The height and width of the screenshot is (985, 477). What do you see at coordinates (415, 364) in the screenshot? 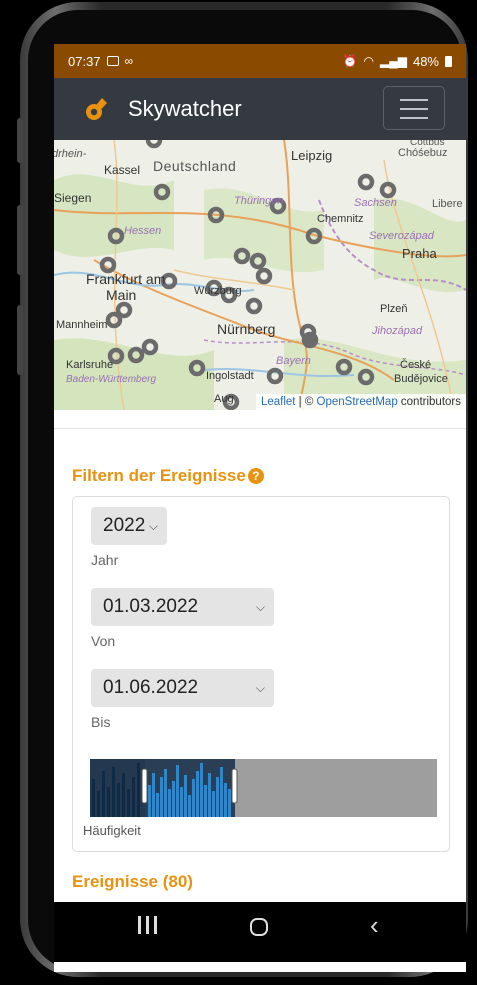
I see `svg-text: České` at bounding box center [415, 364].